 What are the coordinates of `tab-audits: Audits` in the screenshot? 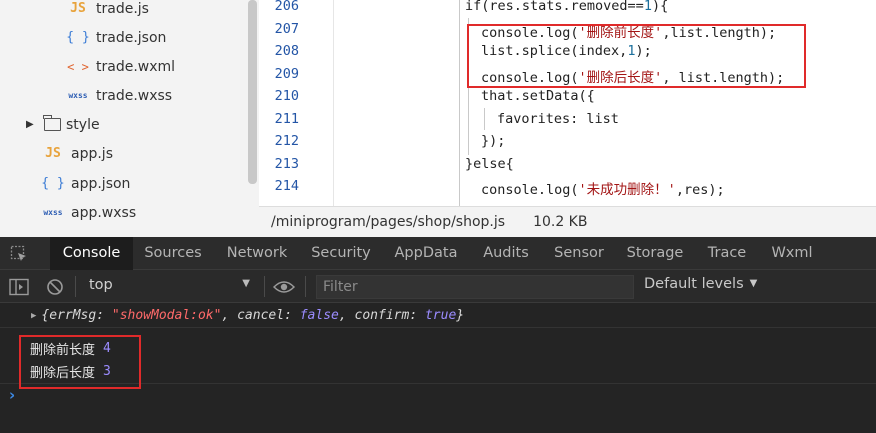 It's located at (506, 253).